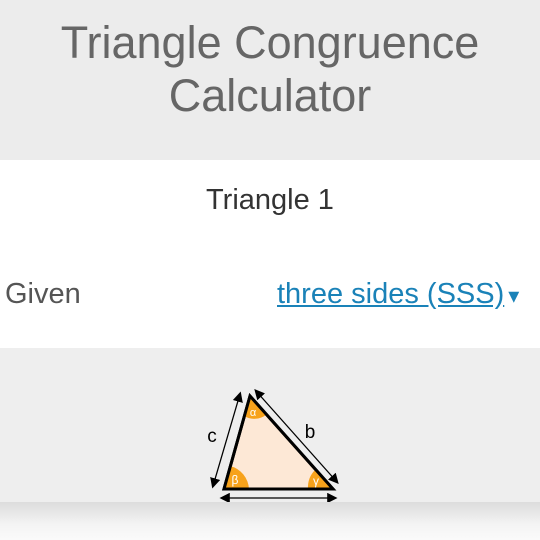  I want to click on given-dropdown: three sides (SSS) ▾, so click(398, 294).